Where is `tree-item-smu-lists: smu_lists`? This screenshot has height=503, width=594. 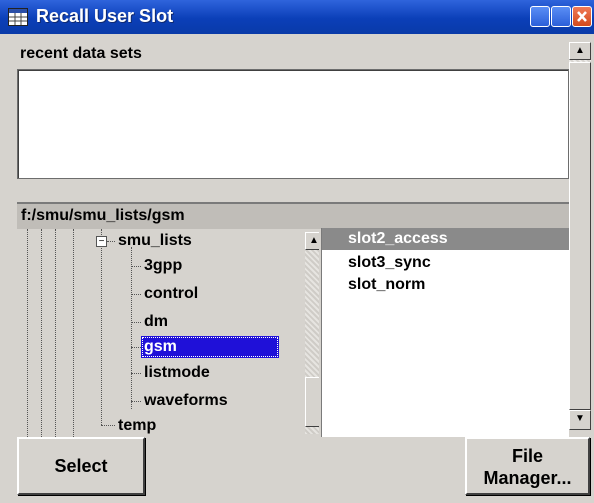 tree-item-smu-lists: smu_lists is located at coordinates (155, 241).